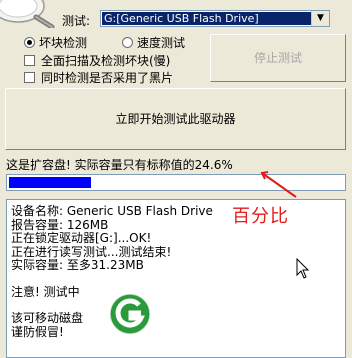  What do you see at coordinates (260, 216) in the screenshot?
I see `percentage-annotation: 百分比` at bounding box center [260, 216].